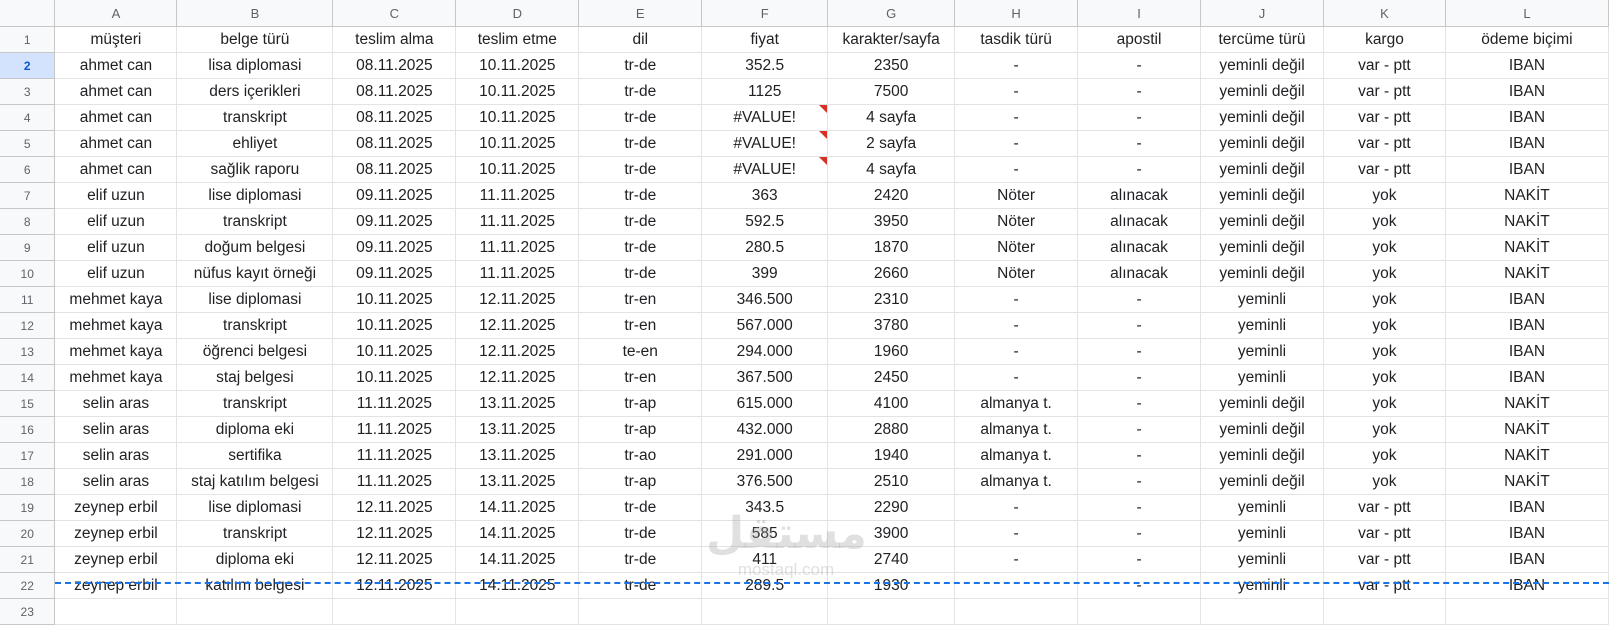  What do you see at coordinates (640, 13) in the screenshot?
I see `column-header-e: E` at bounding box center [640, 13].